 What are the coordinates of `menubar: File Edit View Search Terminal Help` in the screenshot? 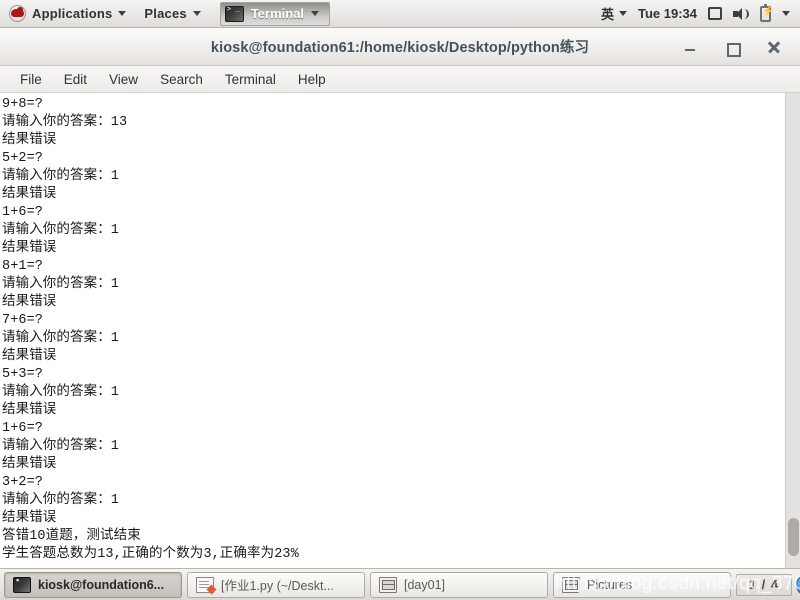 It's located at (400, 79).